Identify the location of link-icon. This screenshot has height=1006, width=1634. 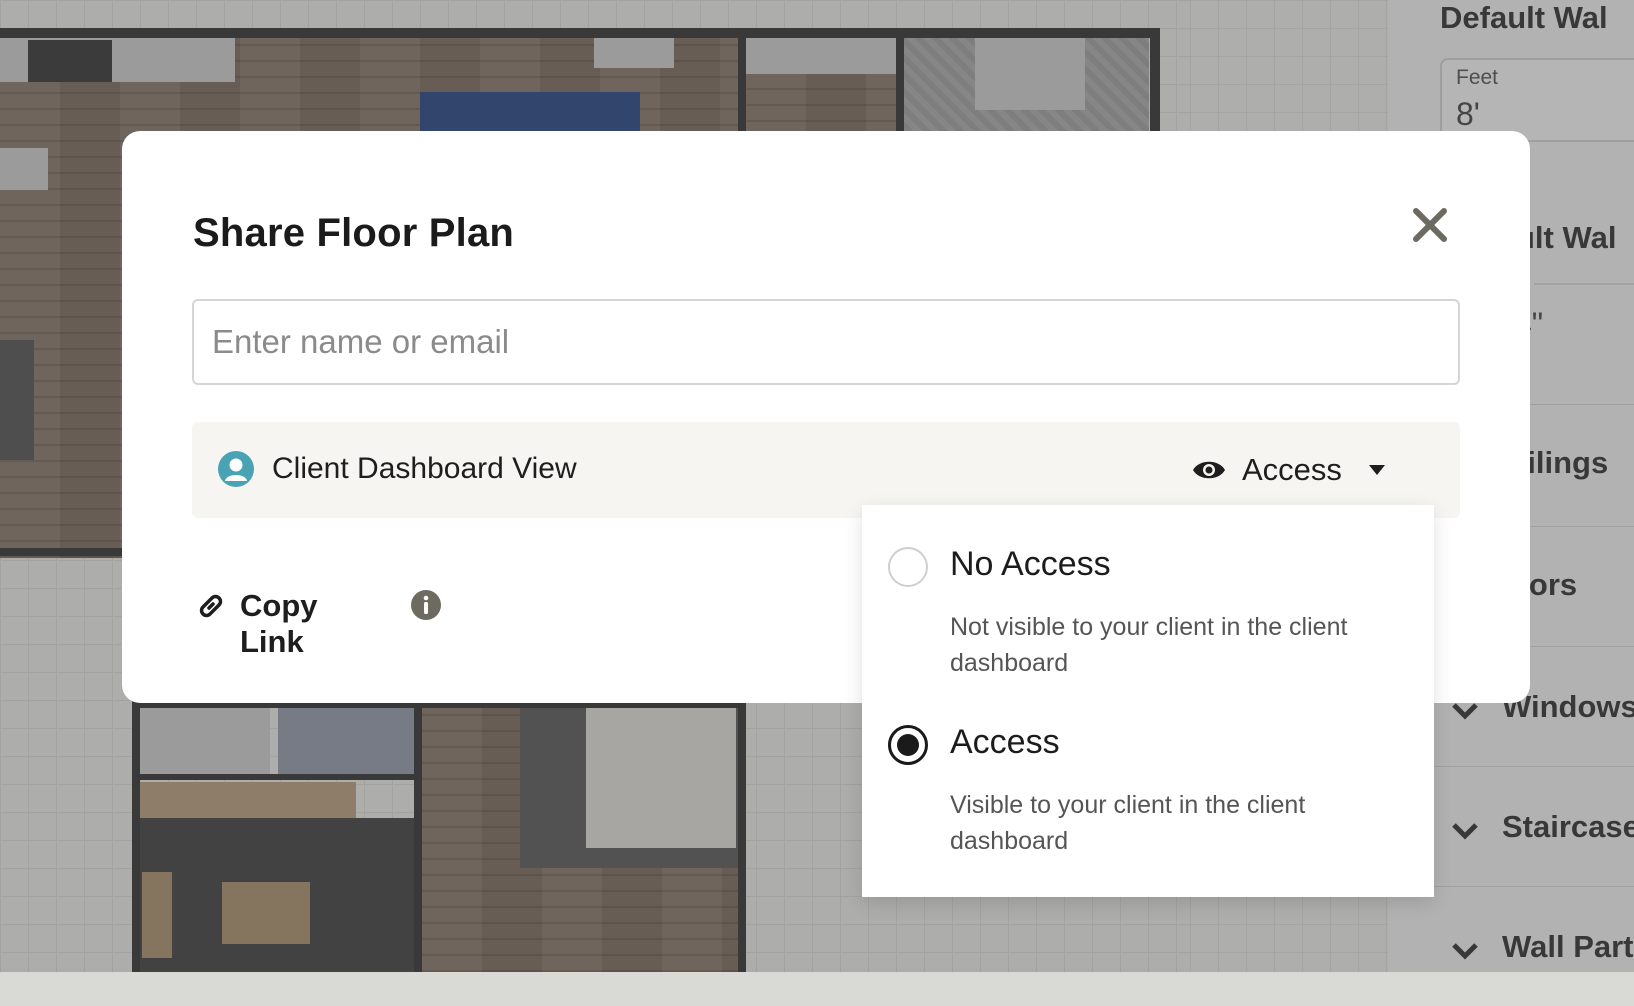
(211, 606).